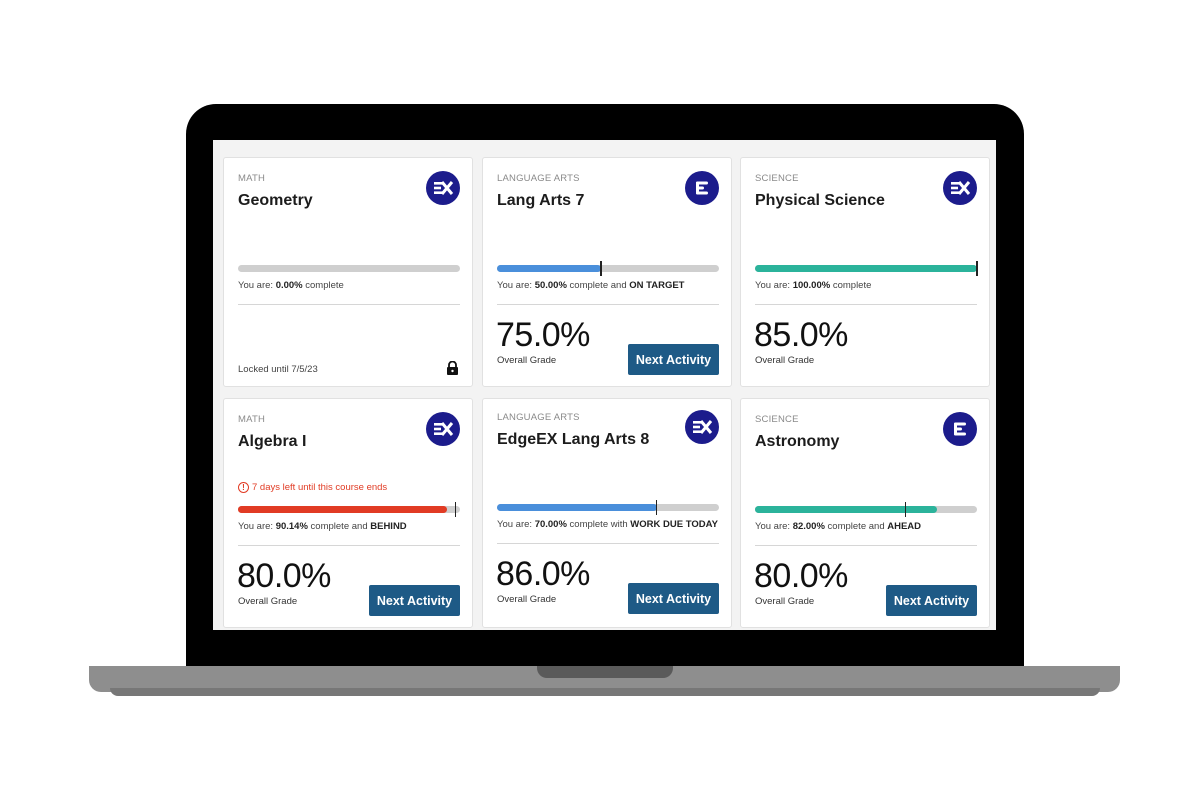 Image resolution: width=1200 pixels, height=800 pixels. What do you see at coordinates (605, 672) in the screenshot?
I see `laptop-notch` at bounding box center [605, 672].